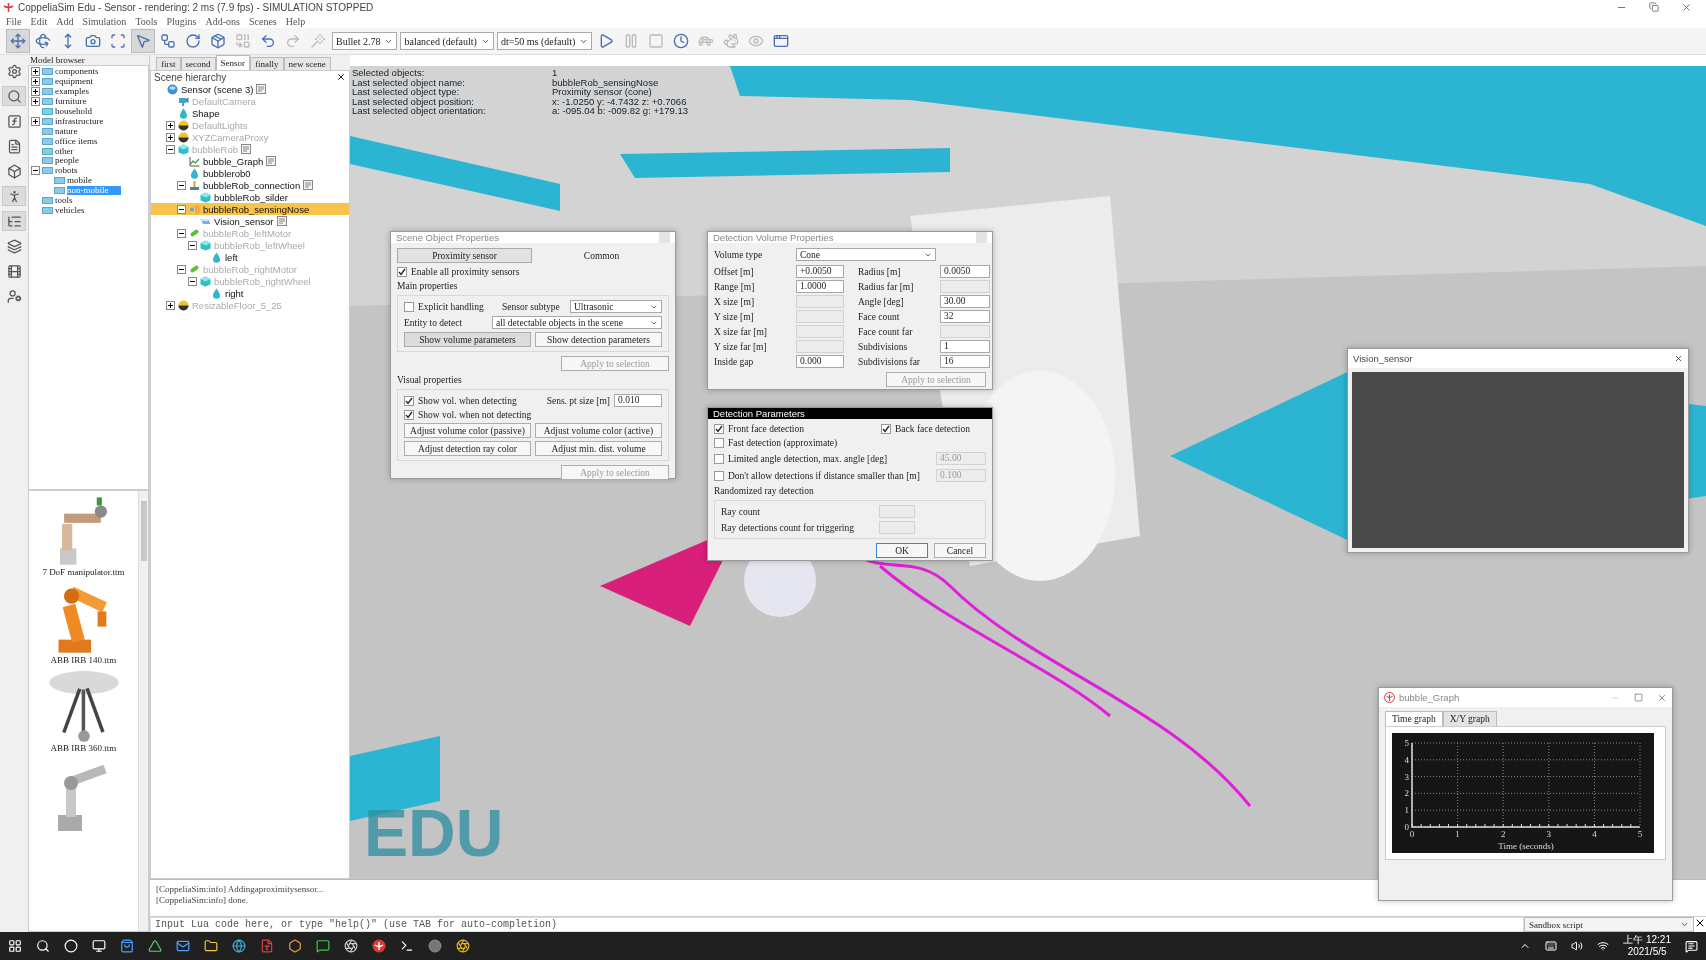 The image size is (1706, 960). Describe the element at coordinates (447, 41) in the screenshot. I see `dropdown: balanced (default)` at that location.